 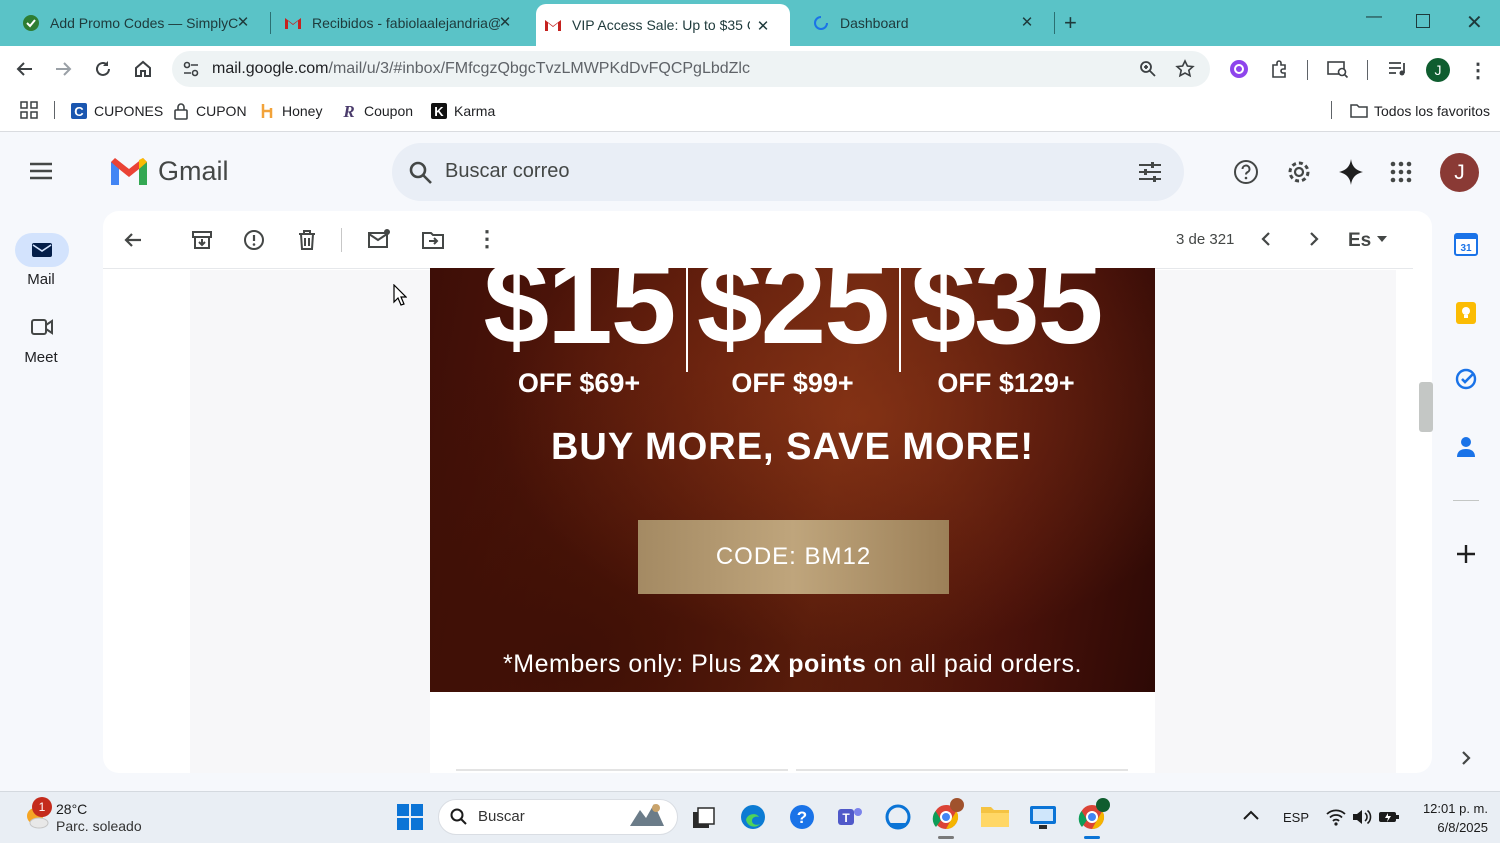 What do you see at coordinates (290, 111) in the screenshot?
I see `bookmark-item: Honey` at bounding box center [290, 111].